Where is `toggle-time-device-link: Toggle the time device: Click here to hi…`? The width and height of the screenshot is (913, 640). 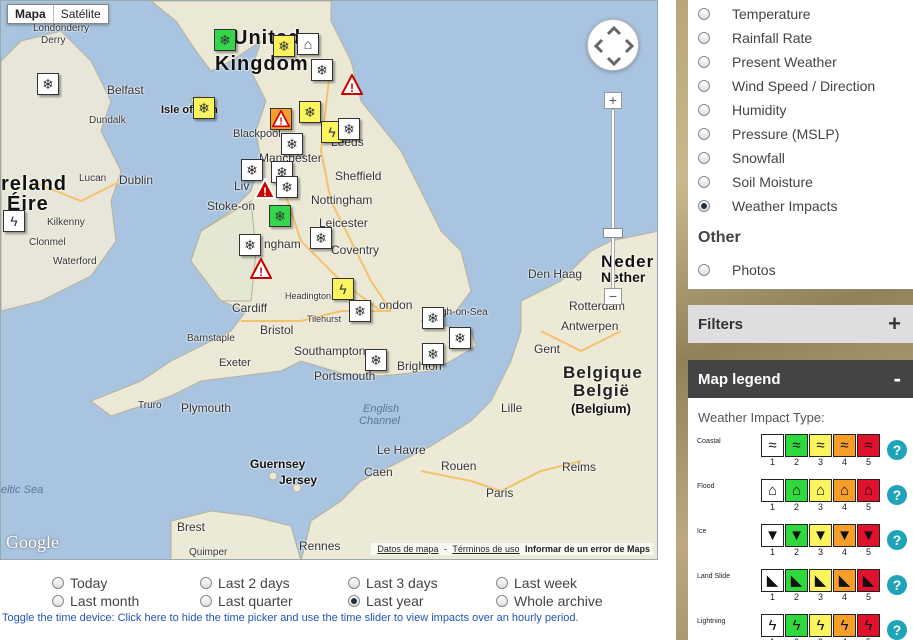 toggle-time-device-link: Toggle the time device: Click here to hi… is located at coordinates (290, 618).